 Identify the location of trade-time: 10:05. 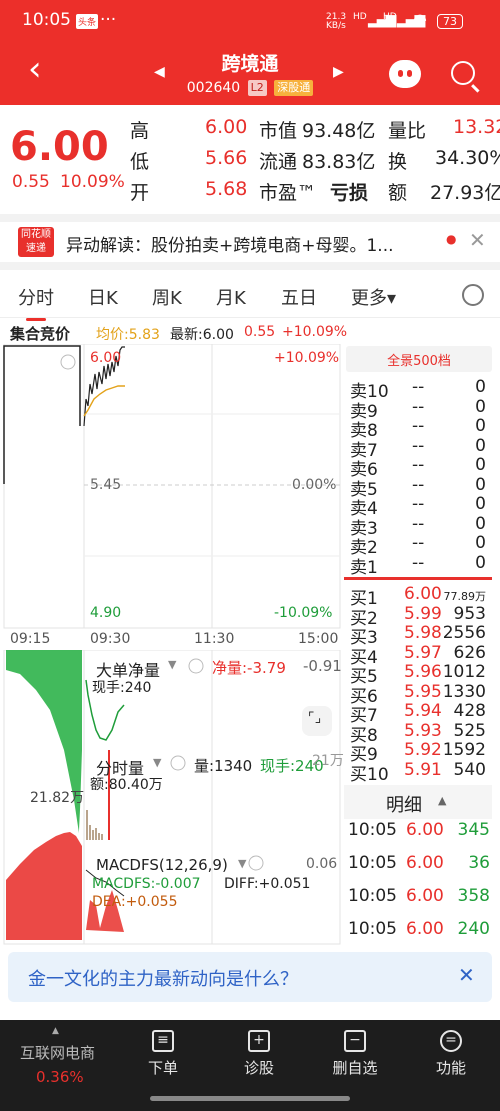
(372, 830).